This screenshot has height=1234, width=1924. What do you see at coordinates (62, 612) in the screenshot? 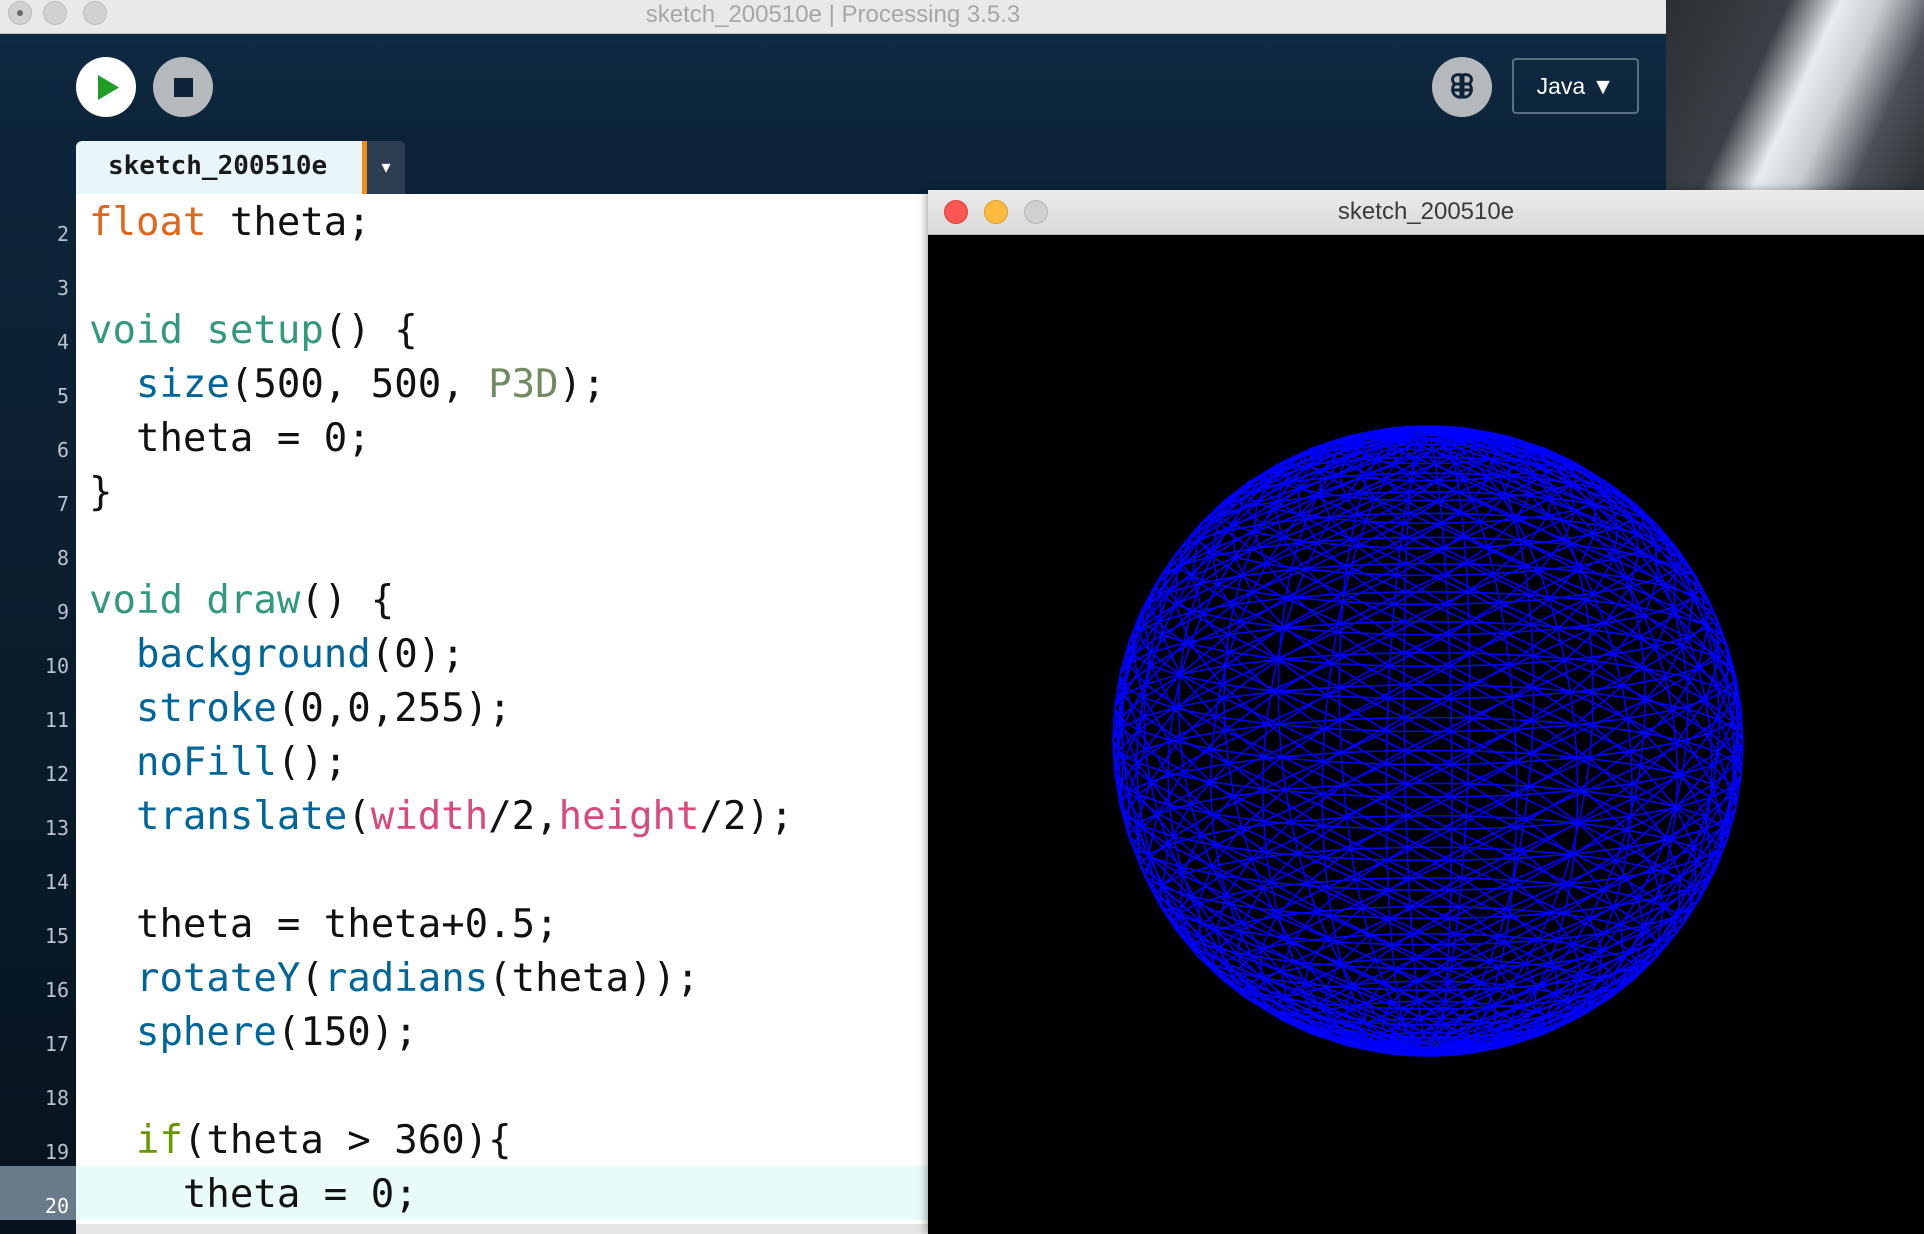
I see `line-number: 9` at bounding box center [62, 612].